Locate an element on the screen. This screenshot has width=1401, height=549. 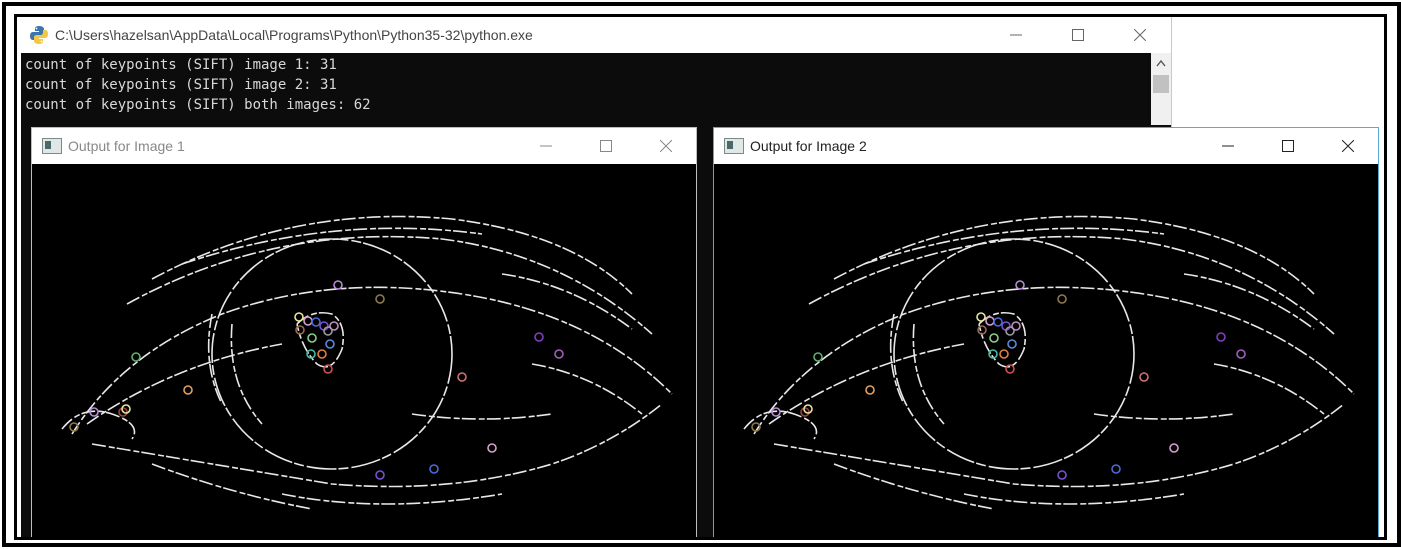
scroll-thumb is located at coordinates (1161, 84).